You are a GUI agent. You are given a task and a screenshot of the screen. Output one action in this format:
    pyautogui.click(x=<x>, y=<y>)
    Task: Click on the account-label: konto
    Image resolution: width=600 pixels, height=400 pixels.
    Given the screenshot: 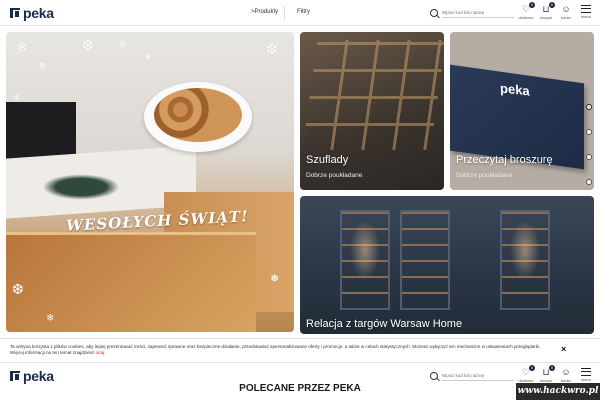 What is the action you would take?
    pyautogui.click(x=566, y=17)
    